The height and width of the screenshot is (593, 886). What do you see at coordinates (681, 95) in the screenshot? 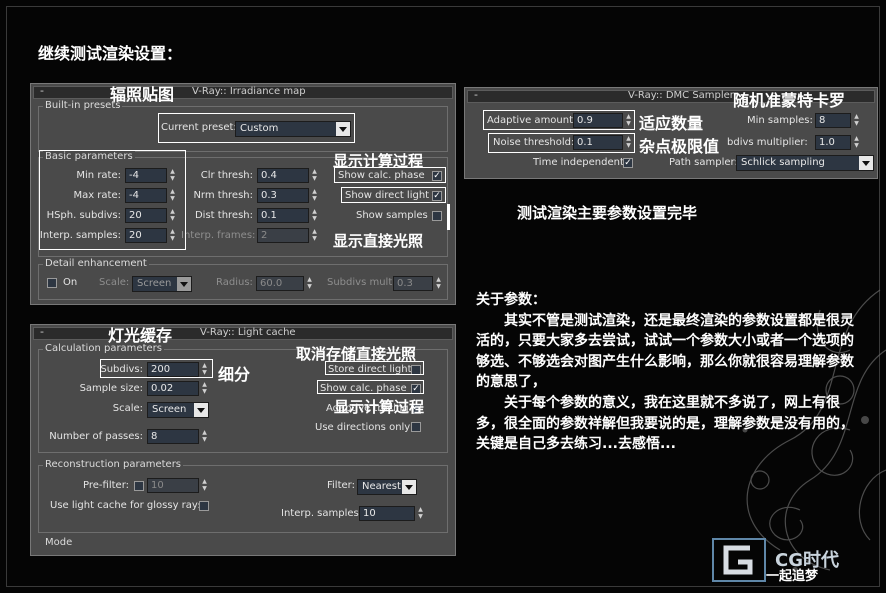
I see `dmc-rollout-title: V-Ray:: DMC Sampler` at bounding box center [681, 95].